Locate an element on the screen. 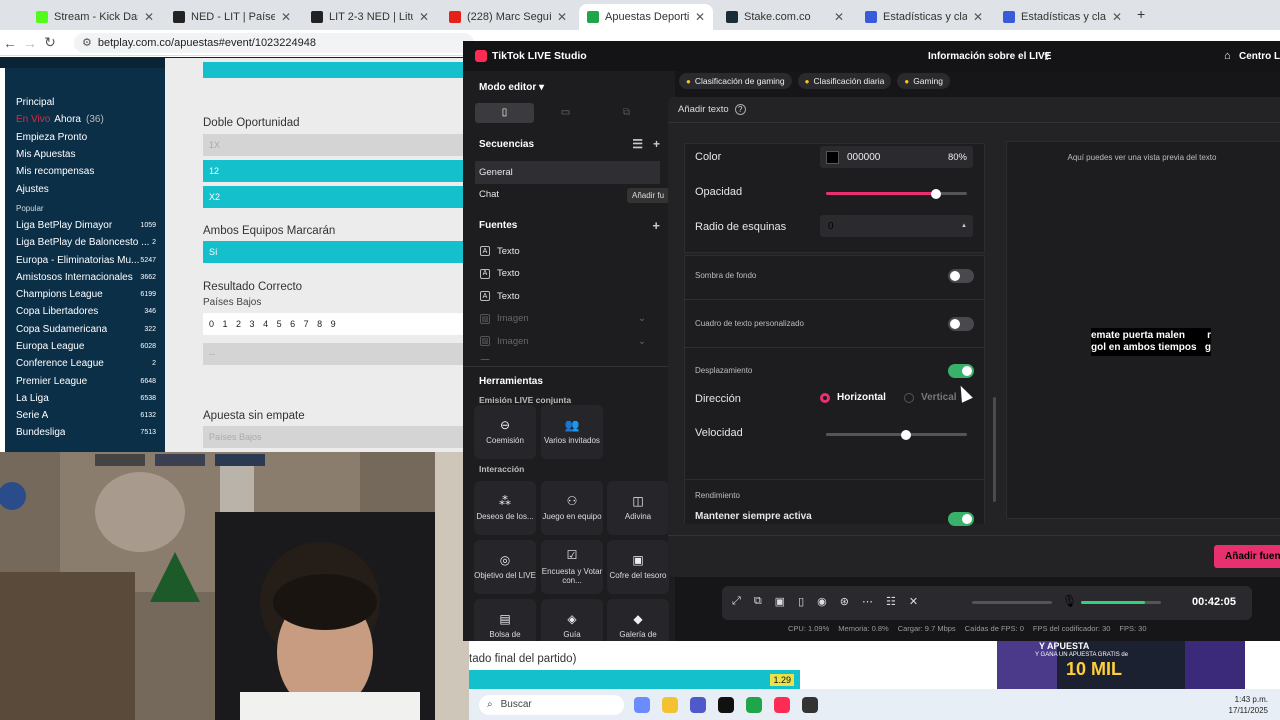 This screenshot has height=720, width=1280. score-digit: 0 is located at coordinates (211, 324).